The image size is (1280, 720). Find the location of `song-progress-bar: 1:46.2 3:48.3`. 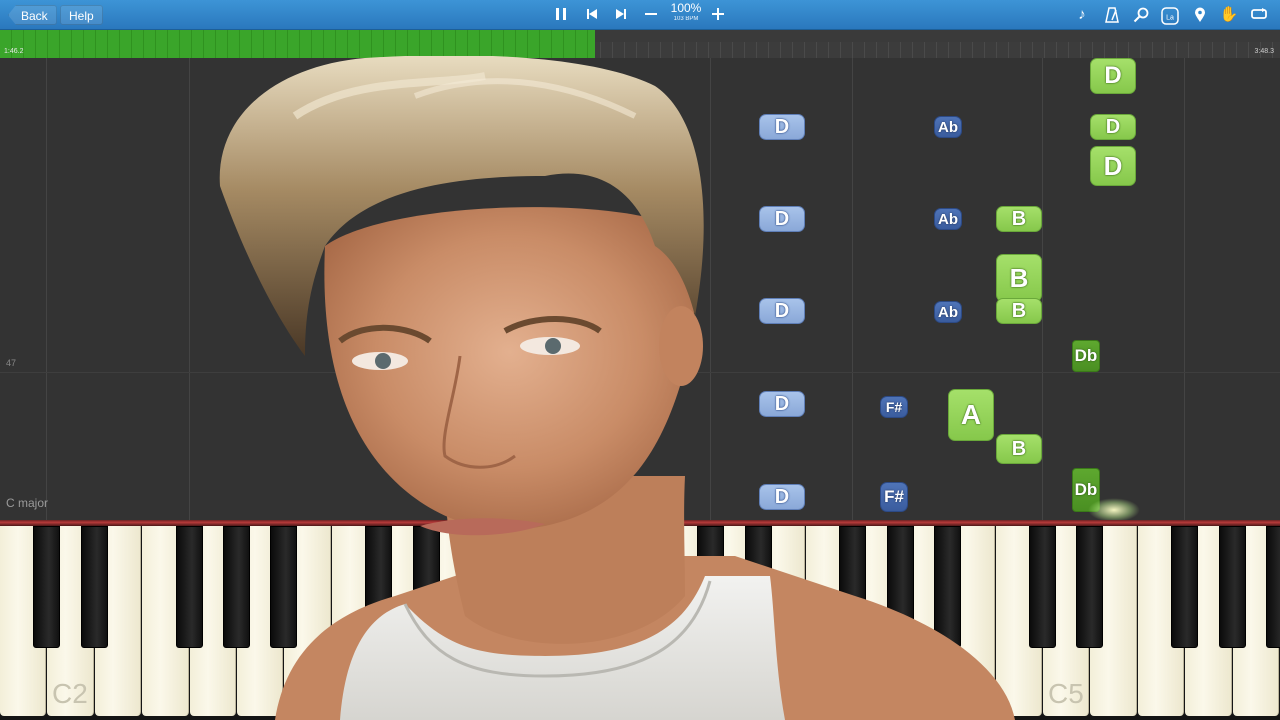

song-progress-bar: 1:46.2 3:48.3 is located at coordinates (640, 44).